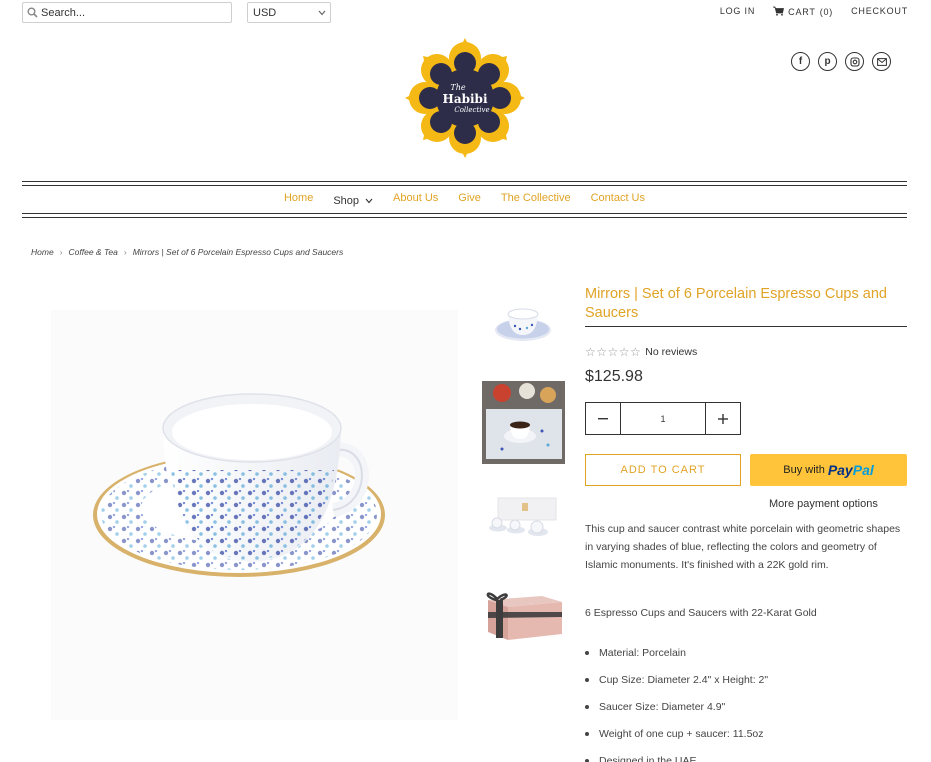  I want to click on search-icon, so click(32, 12).